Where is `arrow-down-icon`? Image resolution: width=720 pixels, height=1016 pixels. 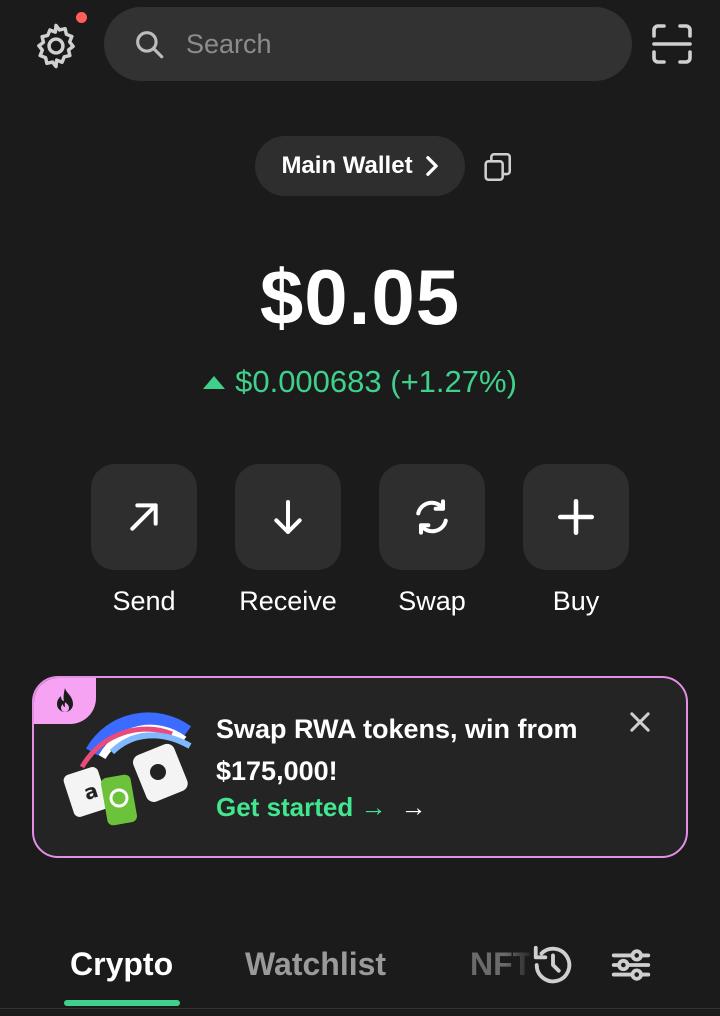
arrow-down-icon is located at coordinates (288, 517).